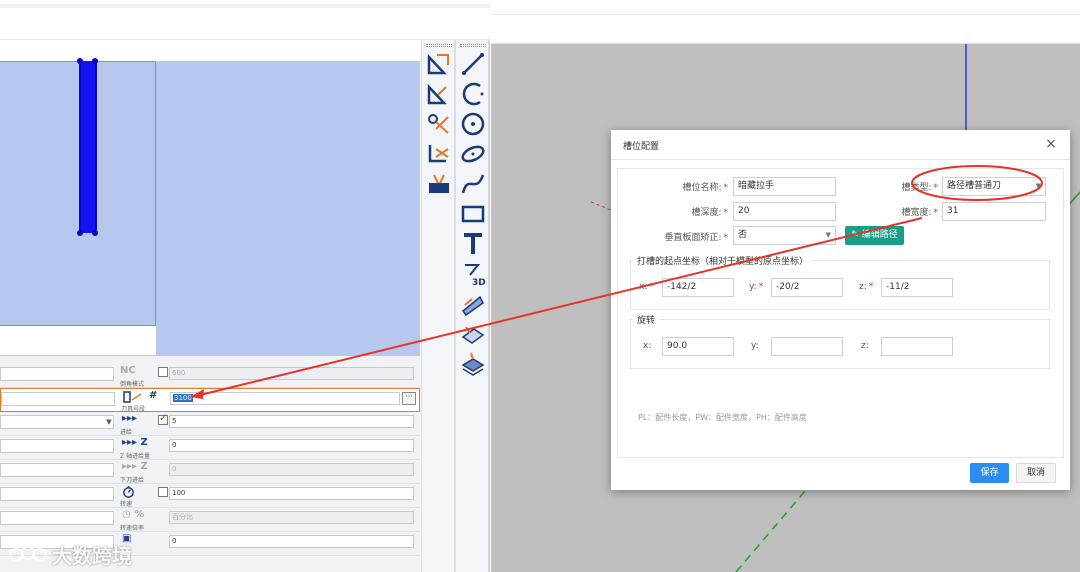 Image resolution: width=1080 pixels, height=572 pixels. Describe the element at coordinates (473, 334) in the screenshot. I see `sheet-tool-icon` at that location.